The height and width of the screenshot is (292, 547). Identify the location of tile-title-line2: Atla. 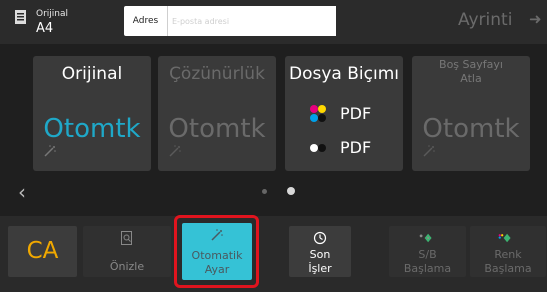
(471, 78).